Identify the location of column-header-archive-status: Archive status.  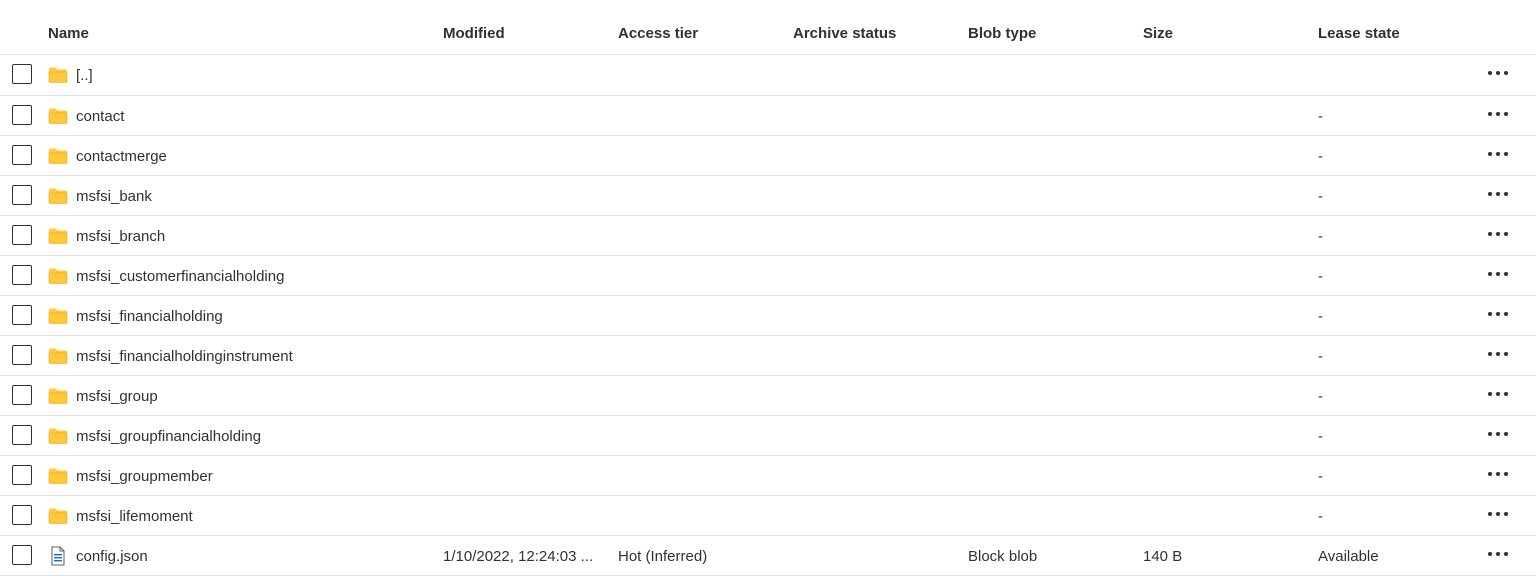
(844, 33).